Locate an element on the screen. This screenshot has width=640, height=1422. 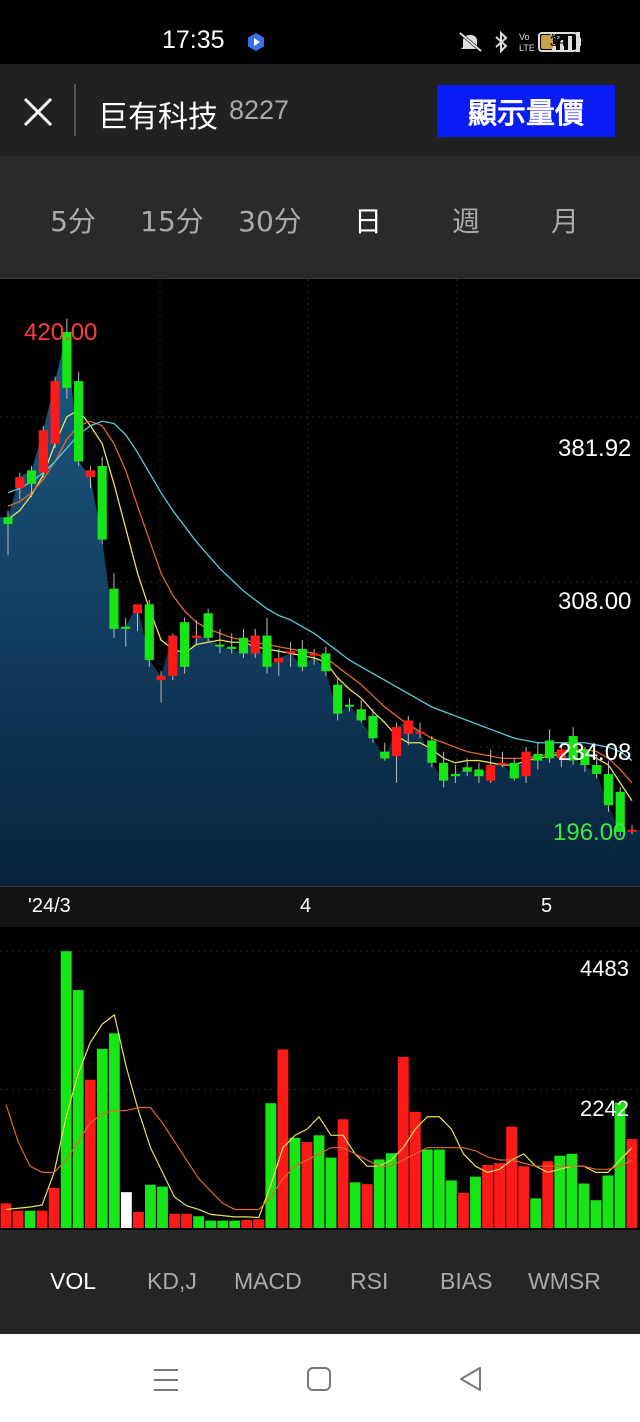
tab-week: 週 is located at coordinates (466, 220).